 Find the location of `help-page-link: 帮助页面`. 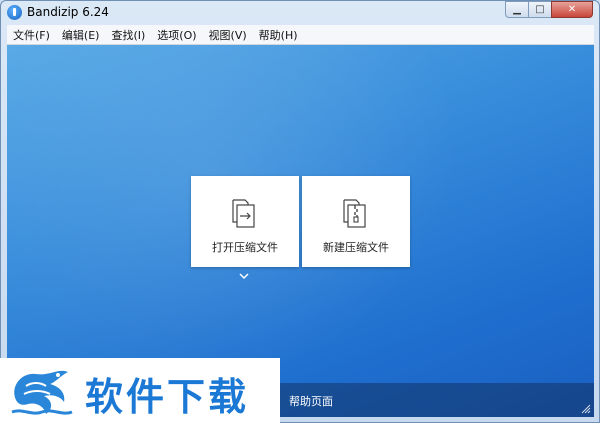

help-page-link: 帮助页面 is located at coordinates (311, 401).